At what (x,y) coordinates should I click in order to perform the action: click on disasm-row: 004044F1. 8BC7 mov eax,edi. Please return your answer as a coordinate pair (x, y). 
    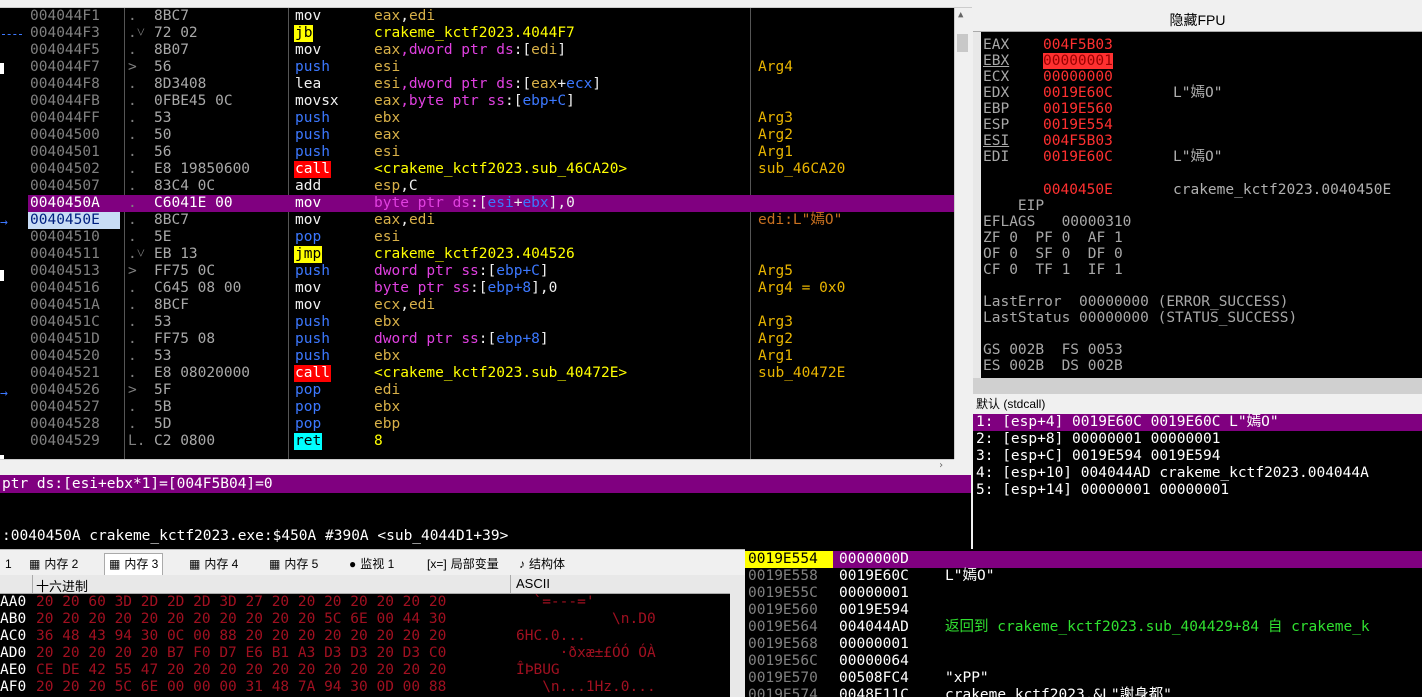
    Looking at the image, I should click on (491, 16).